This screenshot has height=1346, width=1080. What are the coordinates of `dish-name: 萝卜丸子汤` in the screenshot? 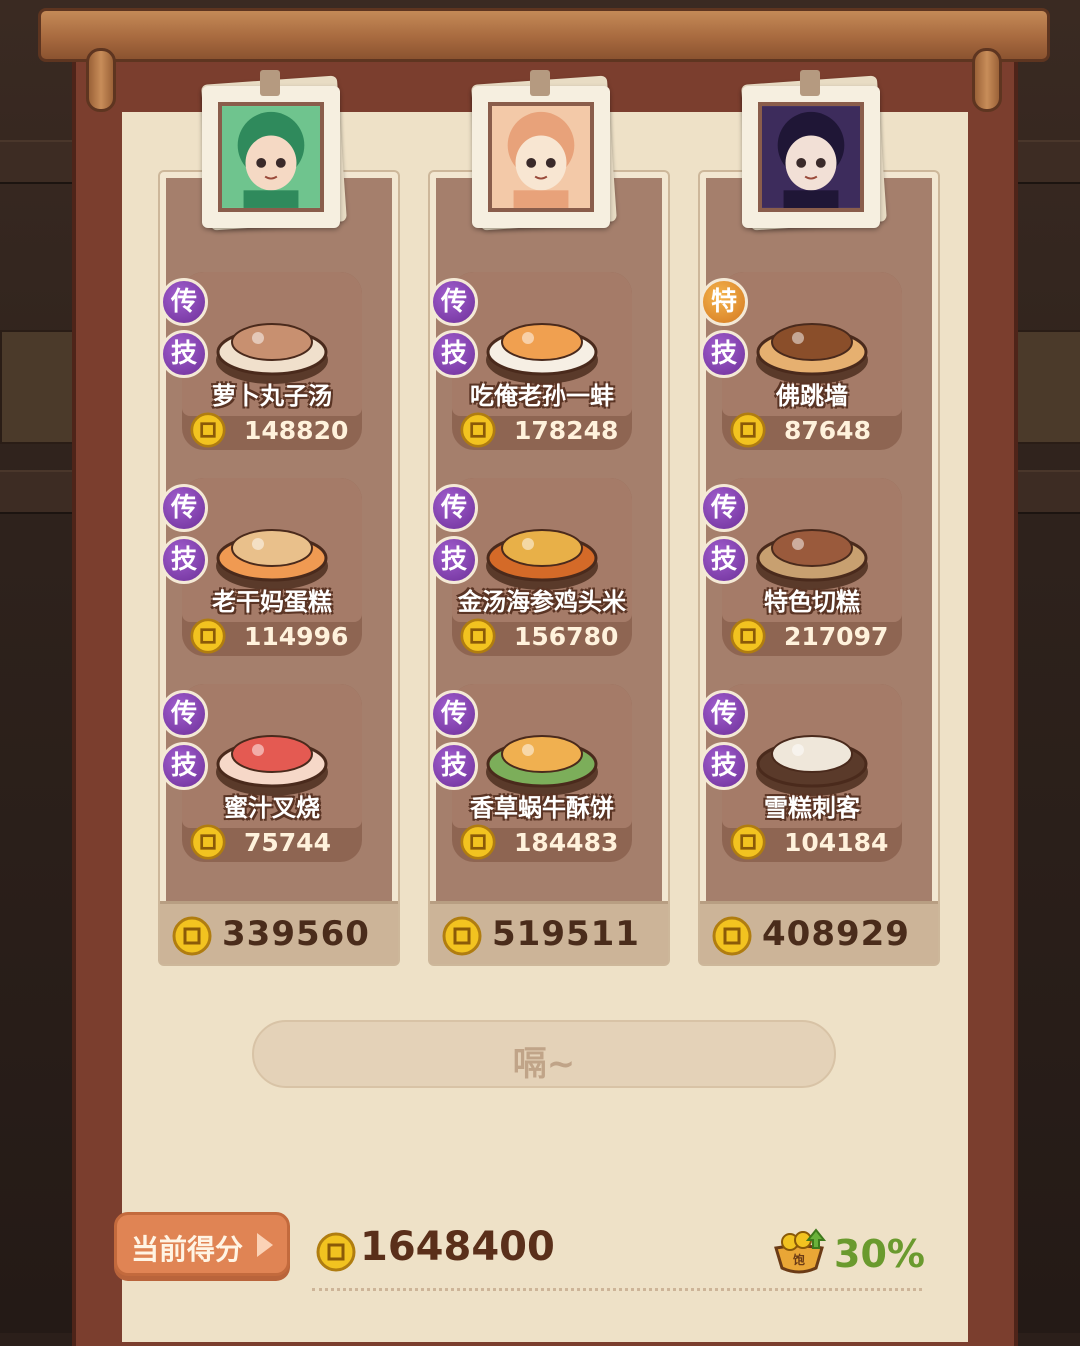 It's located at (272, 396).